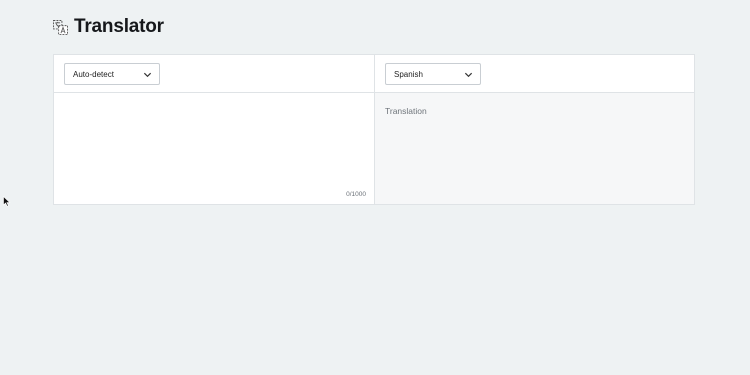 The width and height of the screenshot is (750, 375). Describe the element at coordinates (406, 111) in the screenshot. I see `translation-placeholder: Translation` at that location.